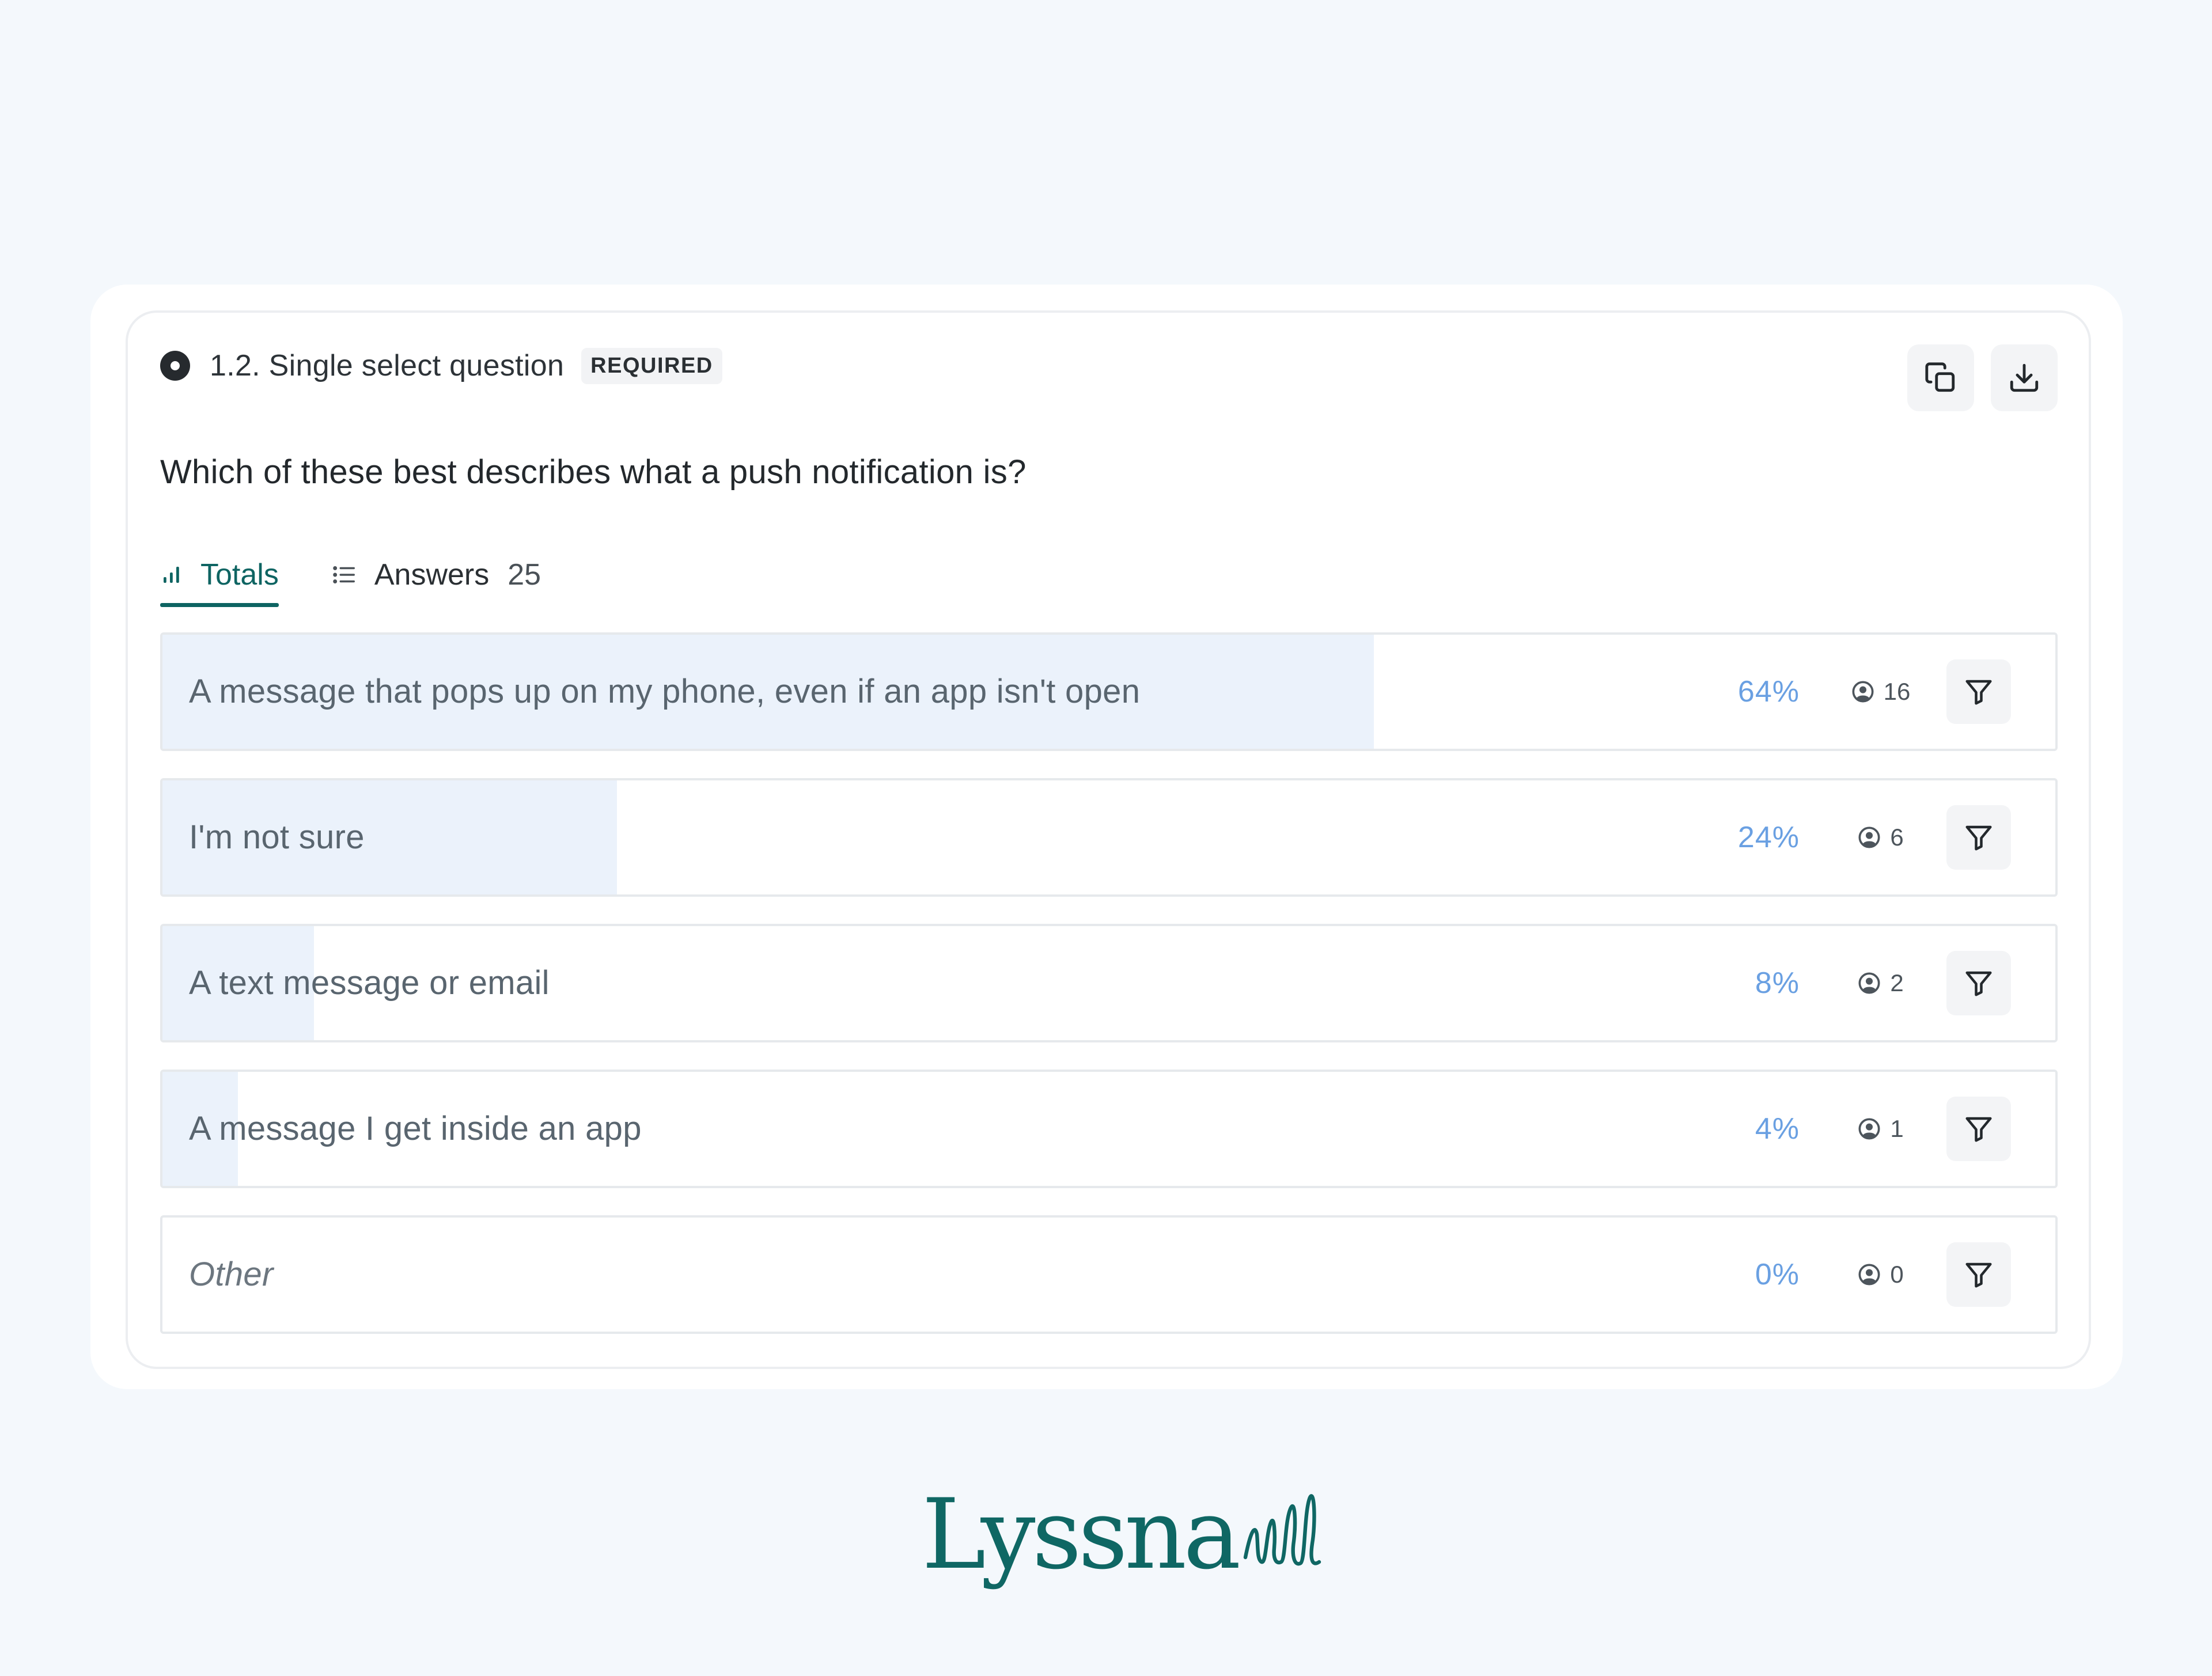  I want to click on option-count-value: 0, so click(1897, 1274).